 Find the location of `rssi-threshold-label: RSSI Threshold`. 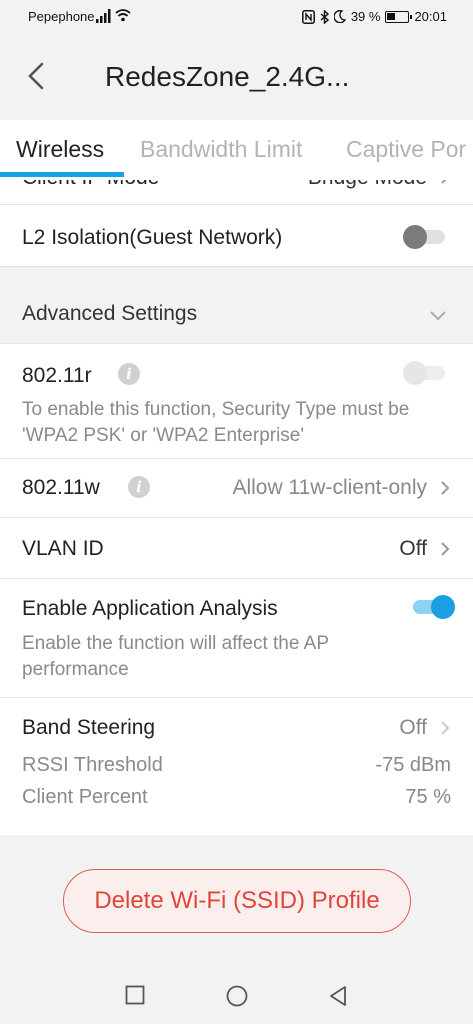

rssi-threshold-label: RSSI Threshold is located at coordinates (92, 765).